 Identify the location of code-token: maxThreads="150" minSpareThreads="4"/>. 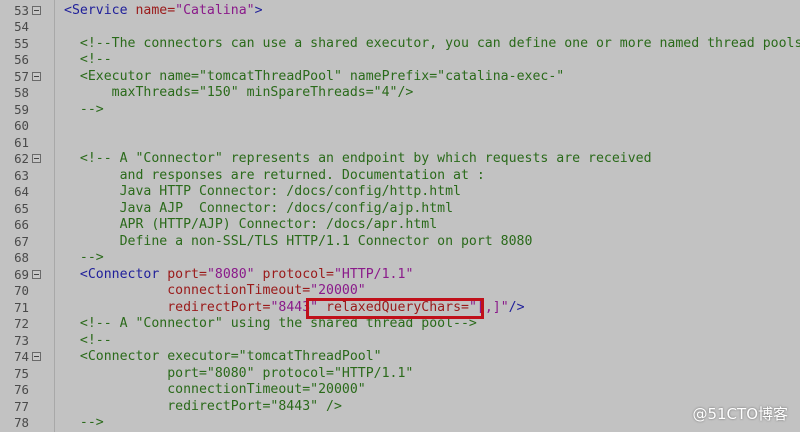
(262, 92).